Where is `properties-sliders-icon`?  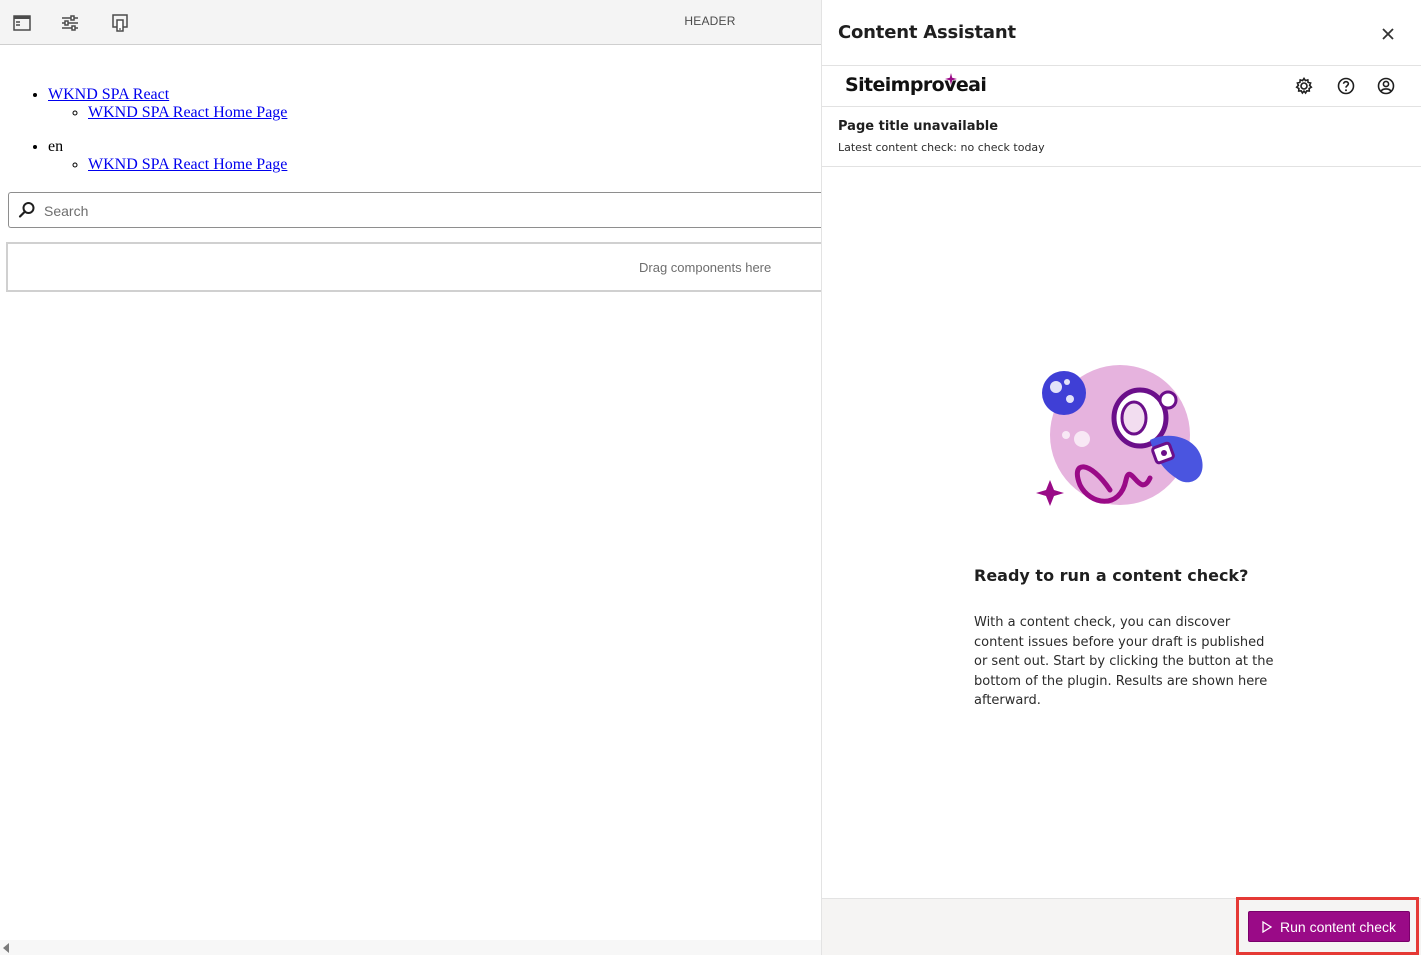 properties-sliders-icon is located at coordinates (70, 23).